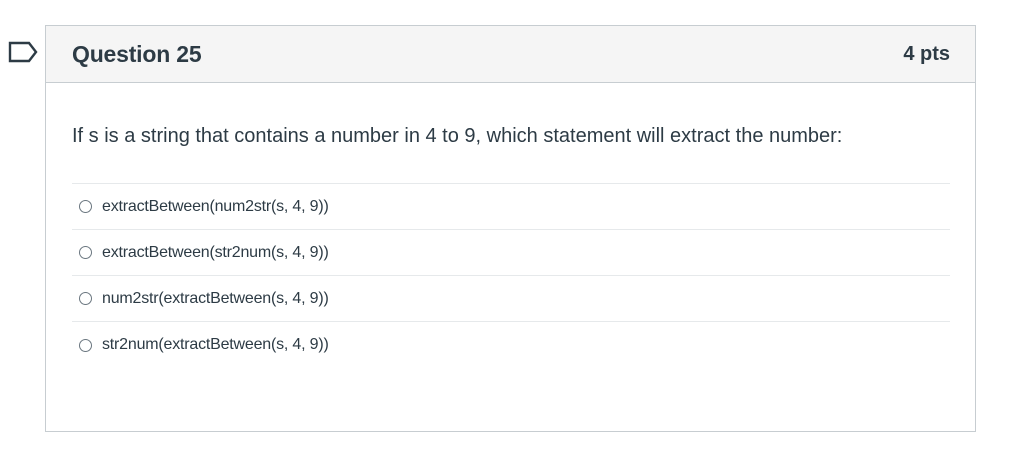 This screenshot has width=1019, height=458. Describe the element at coordinates (511, 207) in the screenshot. I see `answer-option: extractBetween(num2str(s, 4, 9))` at that location.